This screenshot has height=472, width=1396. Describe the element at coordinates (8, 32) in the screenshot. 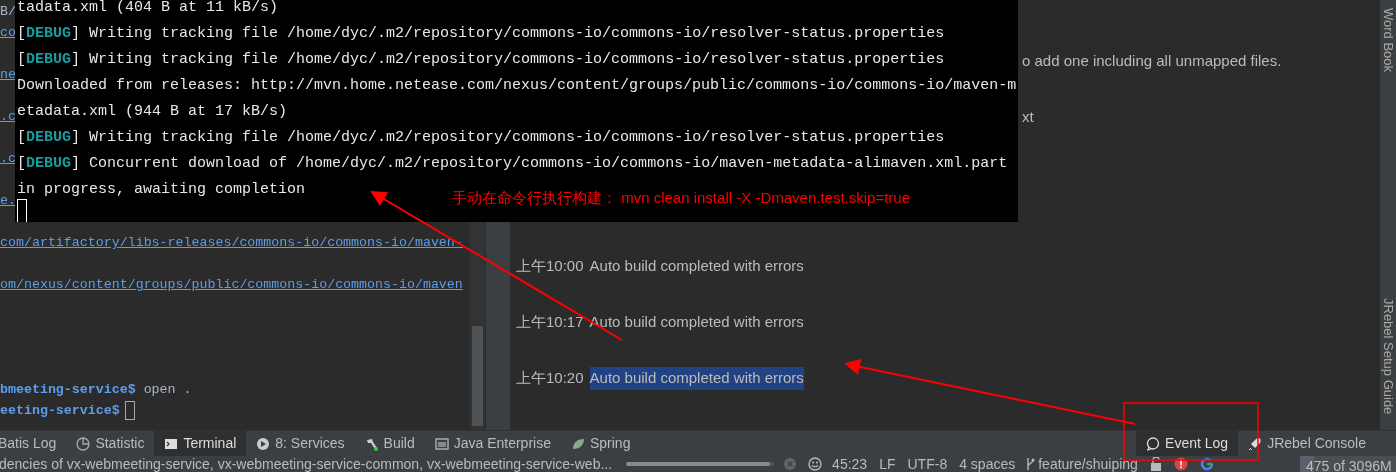

I see `link: co` at that location.